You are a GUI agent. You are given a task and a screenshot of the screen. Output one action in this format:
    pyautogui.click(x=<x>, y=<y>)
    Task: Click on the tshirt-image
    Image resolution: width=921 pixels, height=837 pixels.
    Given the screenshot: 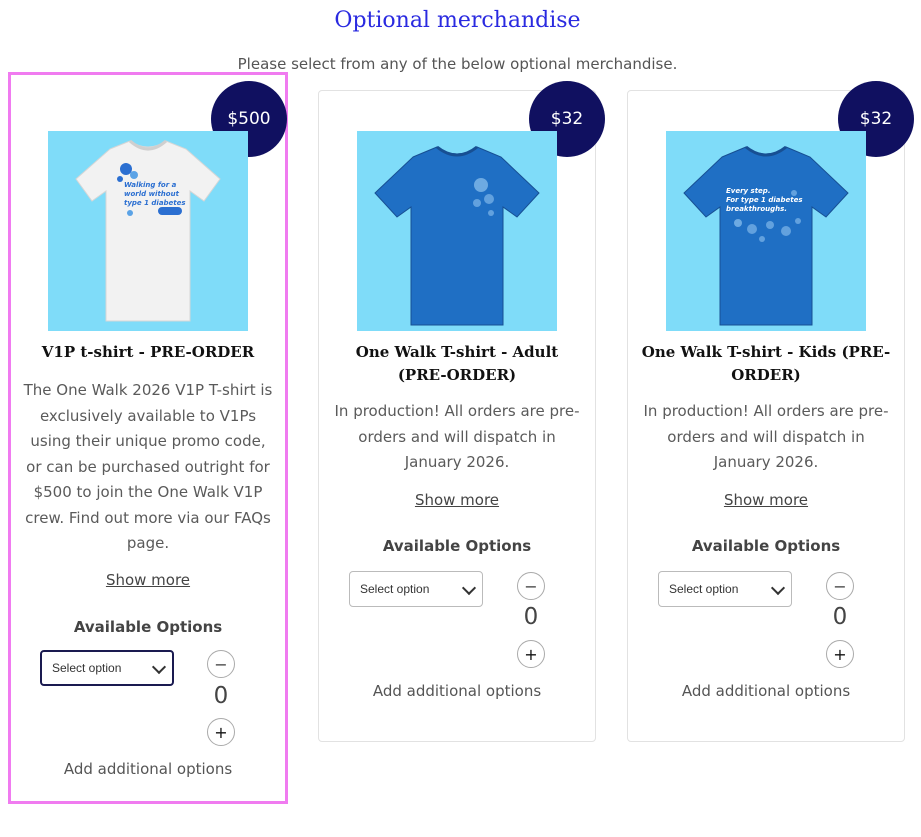 What is the action you would take?
    pyautogui.click(x=457, y=235)
    